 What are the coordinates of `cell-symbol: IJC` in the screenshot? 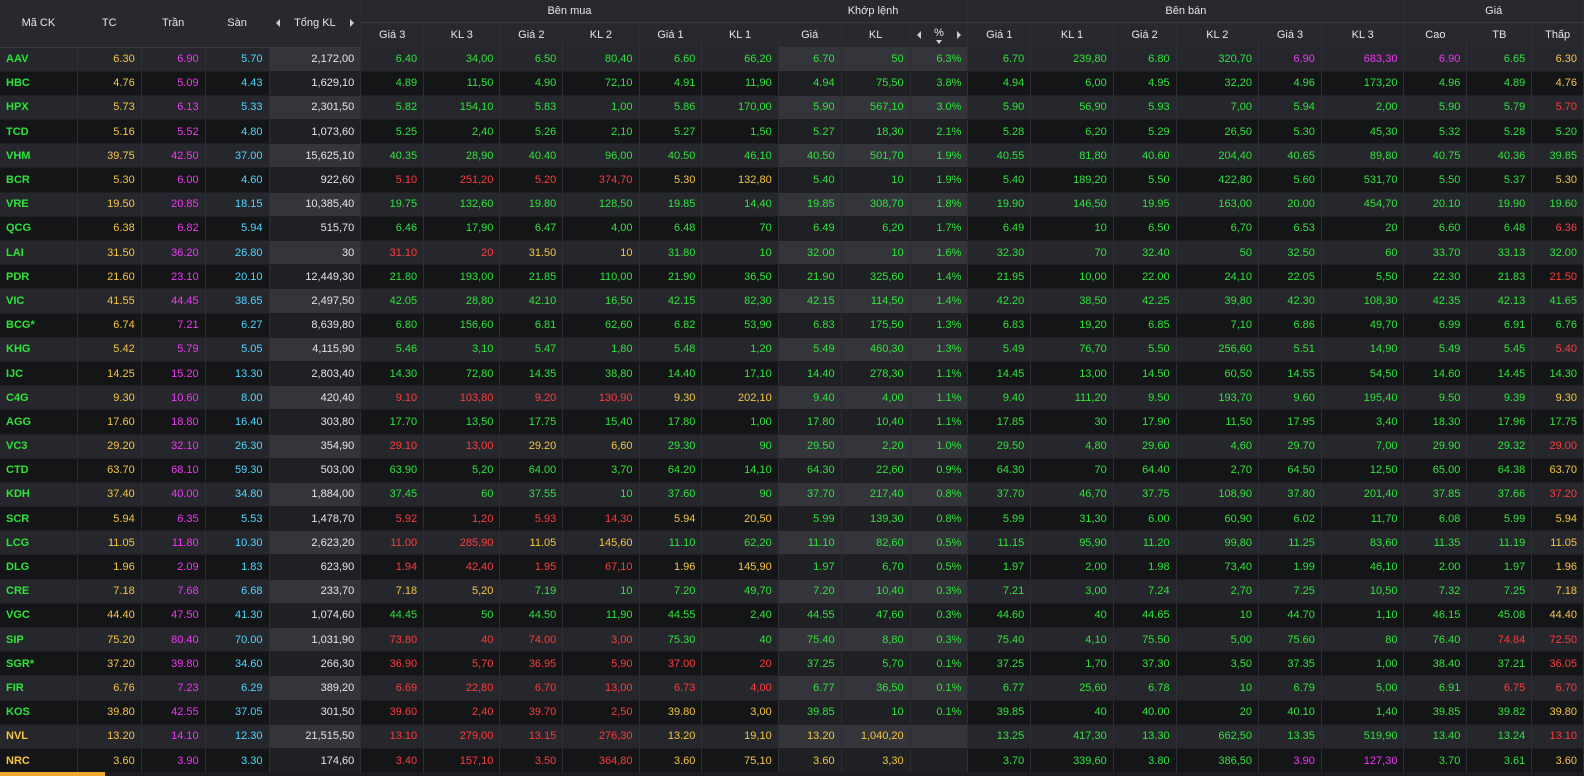 It's located at (39, 374).